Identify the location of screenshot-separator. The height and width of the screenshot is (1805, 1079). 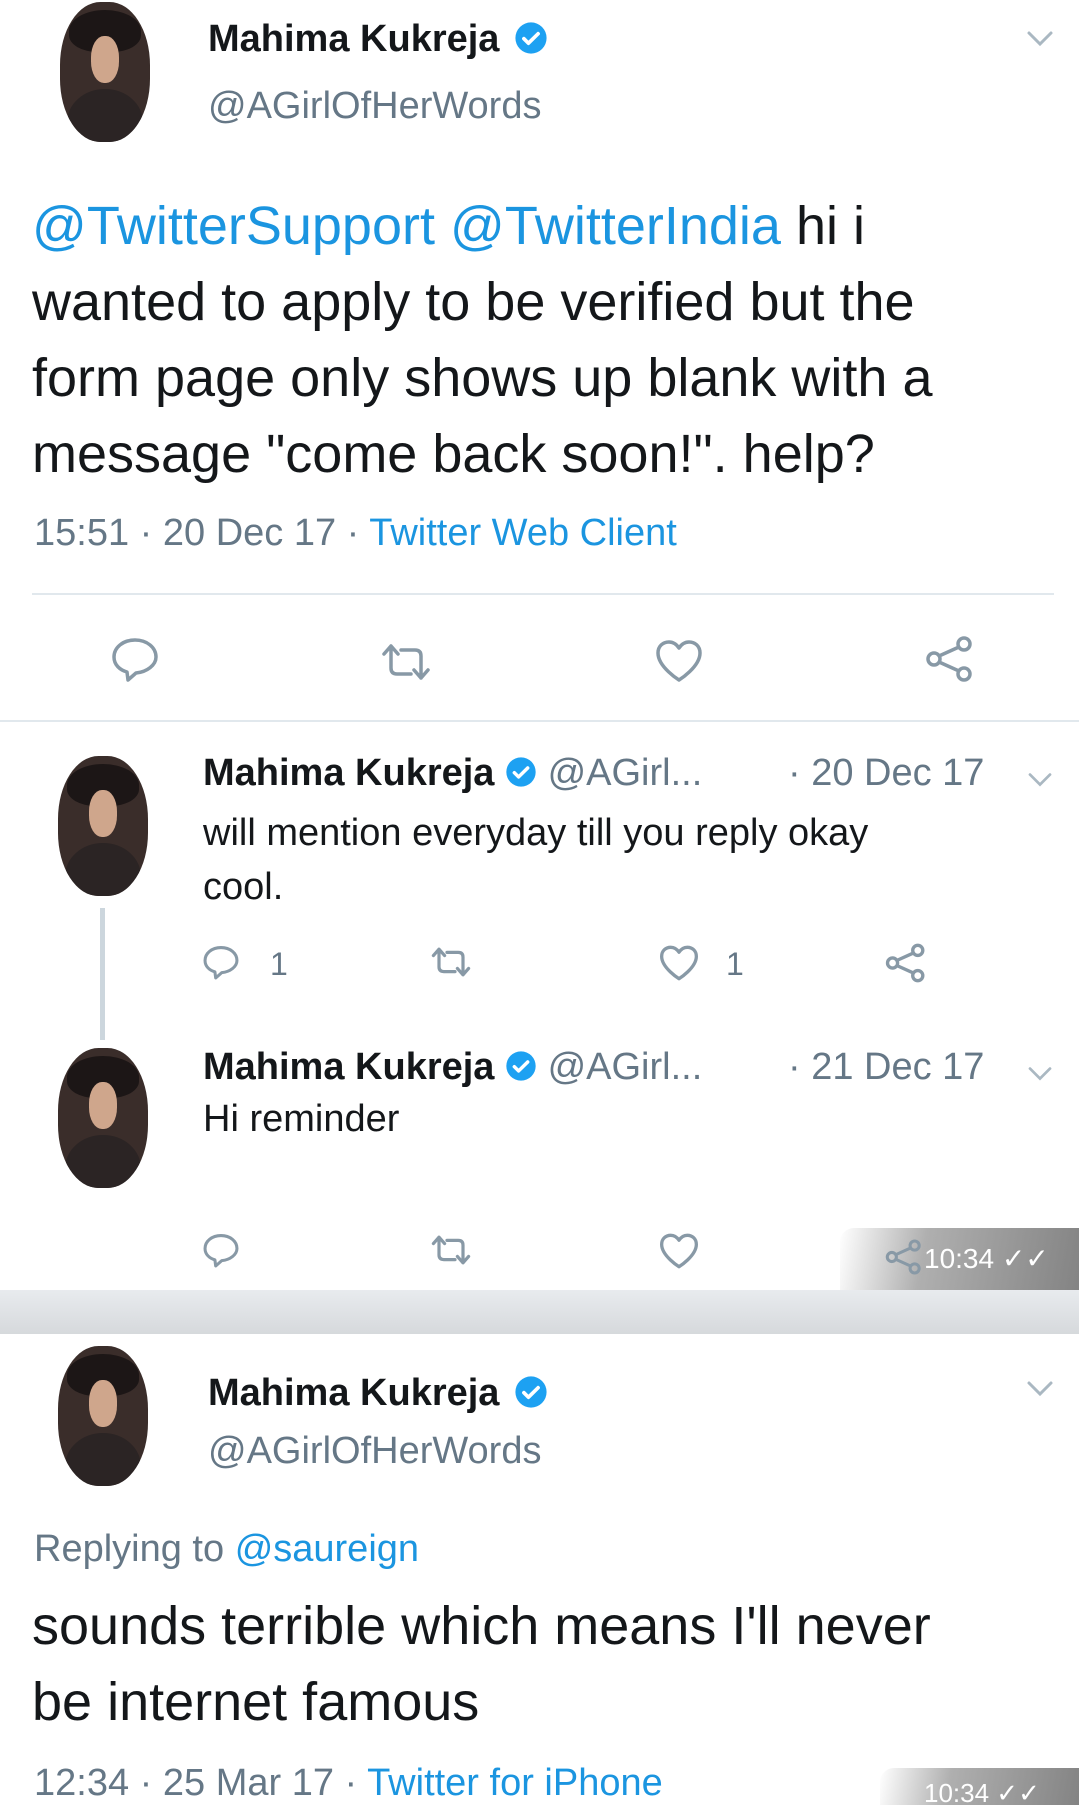
(539, 1312).